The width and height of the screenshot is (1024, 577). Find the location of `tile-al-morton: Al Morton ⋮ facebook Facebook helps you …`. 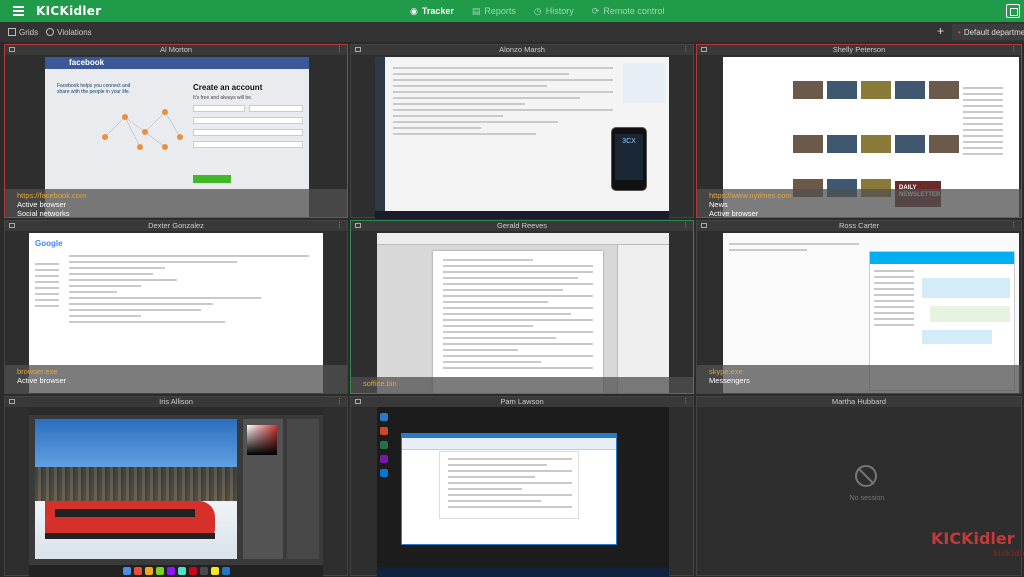

tile-al-morton: Al Morton ⋮ facebook Facebook helps you … is located at coordinates (176, 131).